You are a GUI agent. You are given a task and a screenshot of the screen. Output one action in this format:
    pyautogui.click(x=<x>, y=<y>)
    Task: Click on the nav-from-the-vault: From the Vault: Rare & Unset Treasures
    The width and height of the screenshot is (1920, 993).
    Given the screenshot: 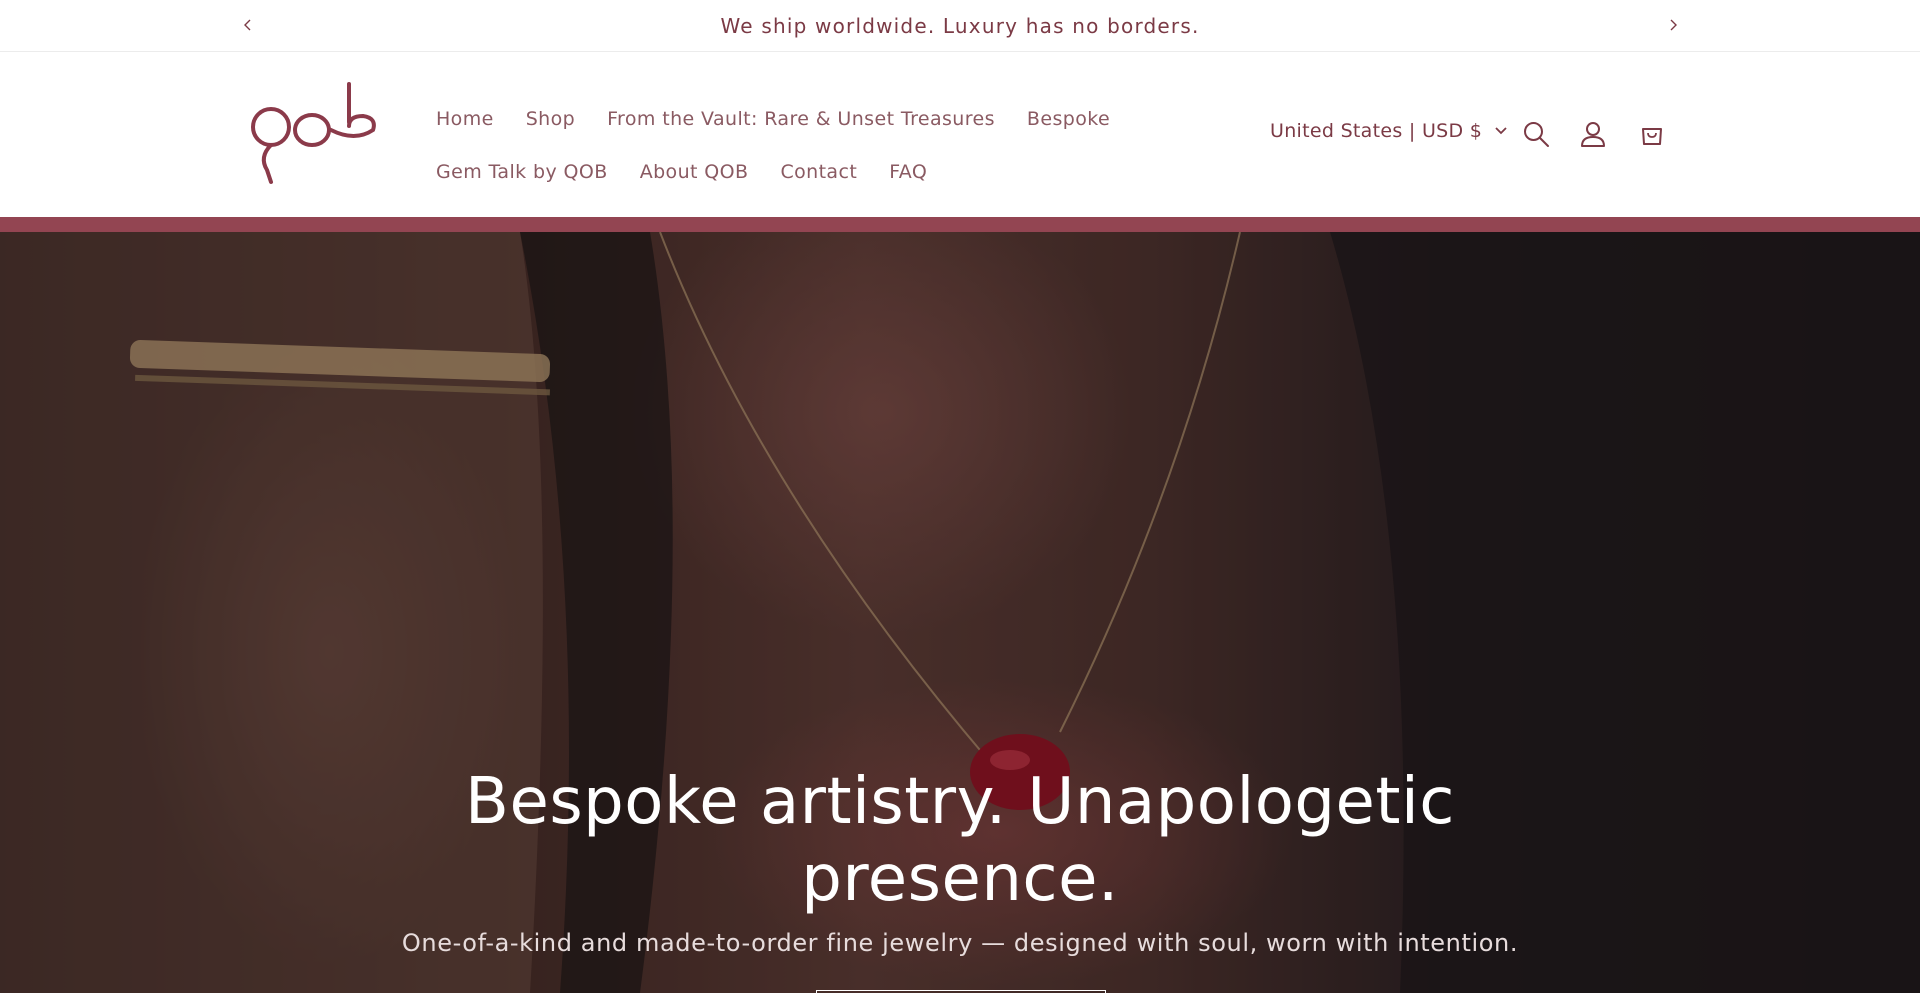 What is the action you would take?
    pyautogui.click(x=801, y=119)
    